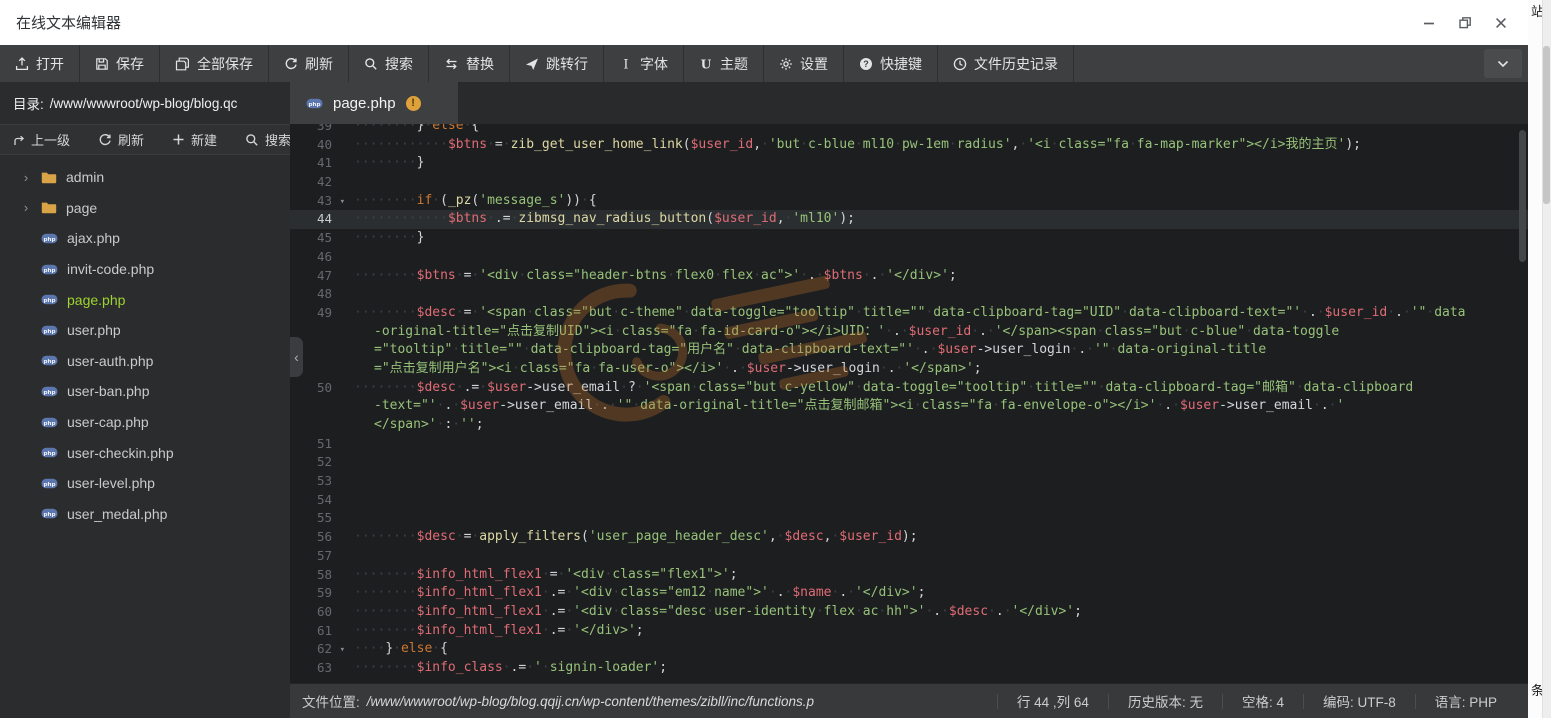  What do you see at coordinates (319, 649) in the screenshot?
I see `line-number: 62 ▾` at bounding box center [319, 649].